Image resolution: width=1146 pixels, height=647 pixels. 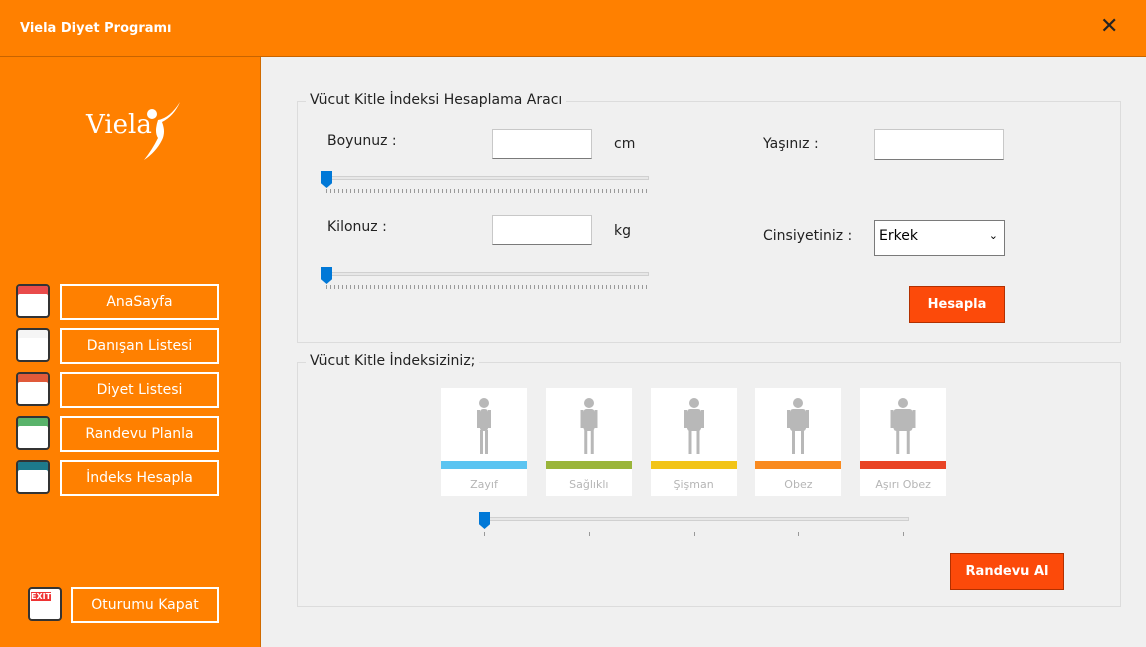 What do you see at coordinates (993, 235) in the screenshot?
I see `chevron-down-icon: ⌄` at bounding box center [993, 235].